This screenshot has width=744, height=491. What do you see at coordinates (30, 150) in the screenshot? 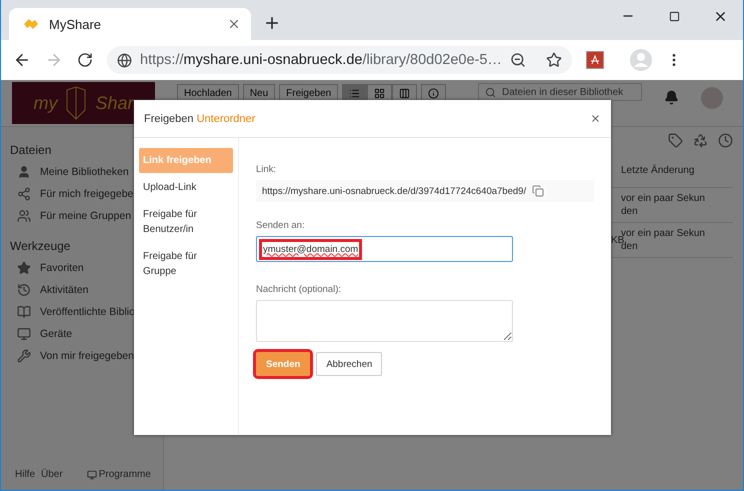
I see `sidebar-heading: Dateien` at bounding box center [30, 150].